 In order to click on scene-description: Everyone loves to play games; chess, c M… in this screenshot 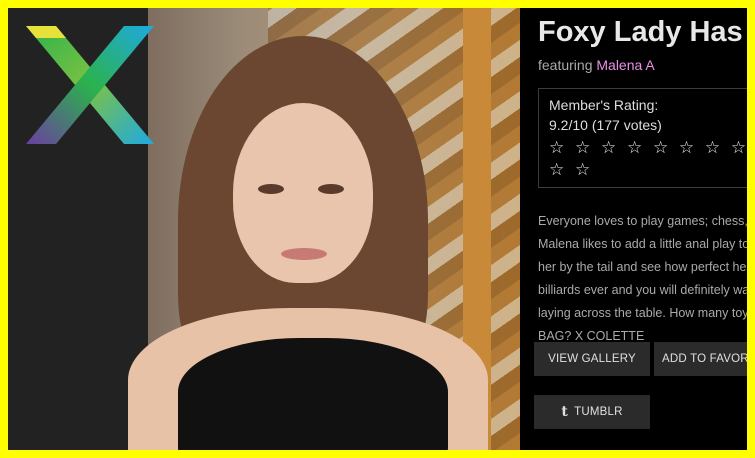, I will do `click(642, 279)`.